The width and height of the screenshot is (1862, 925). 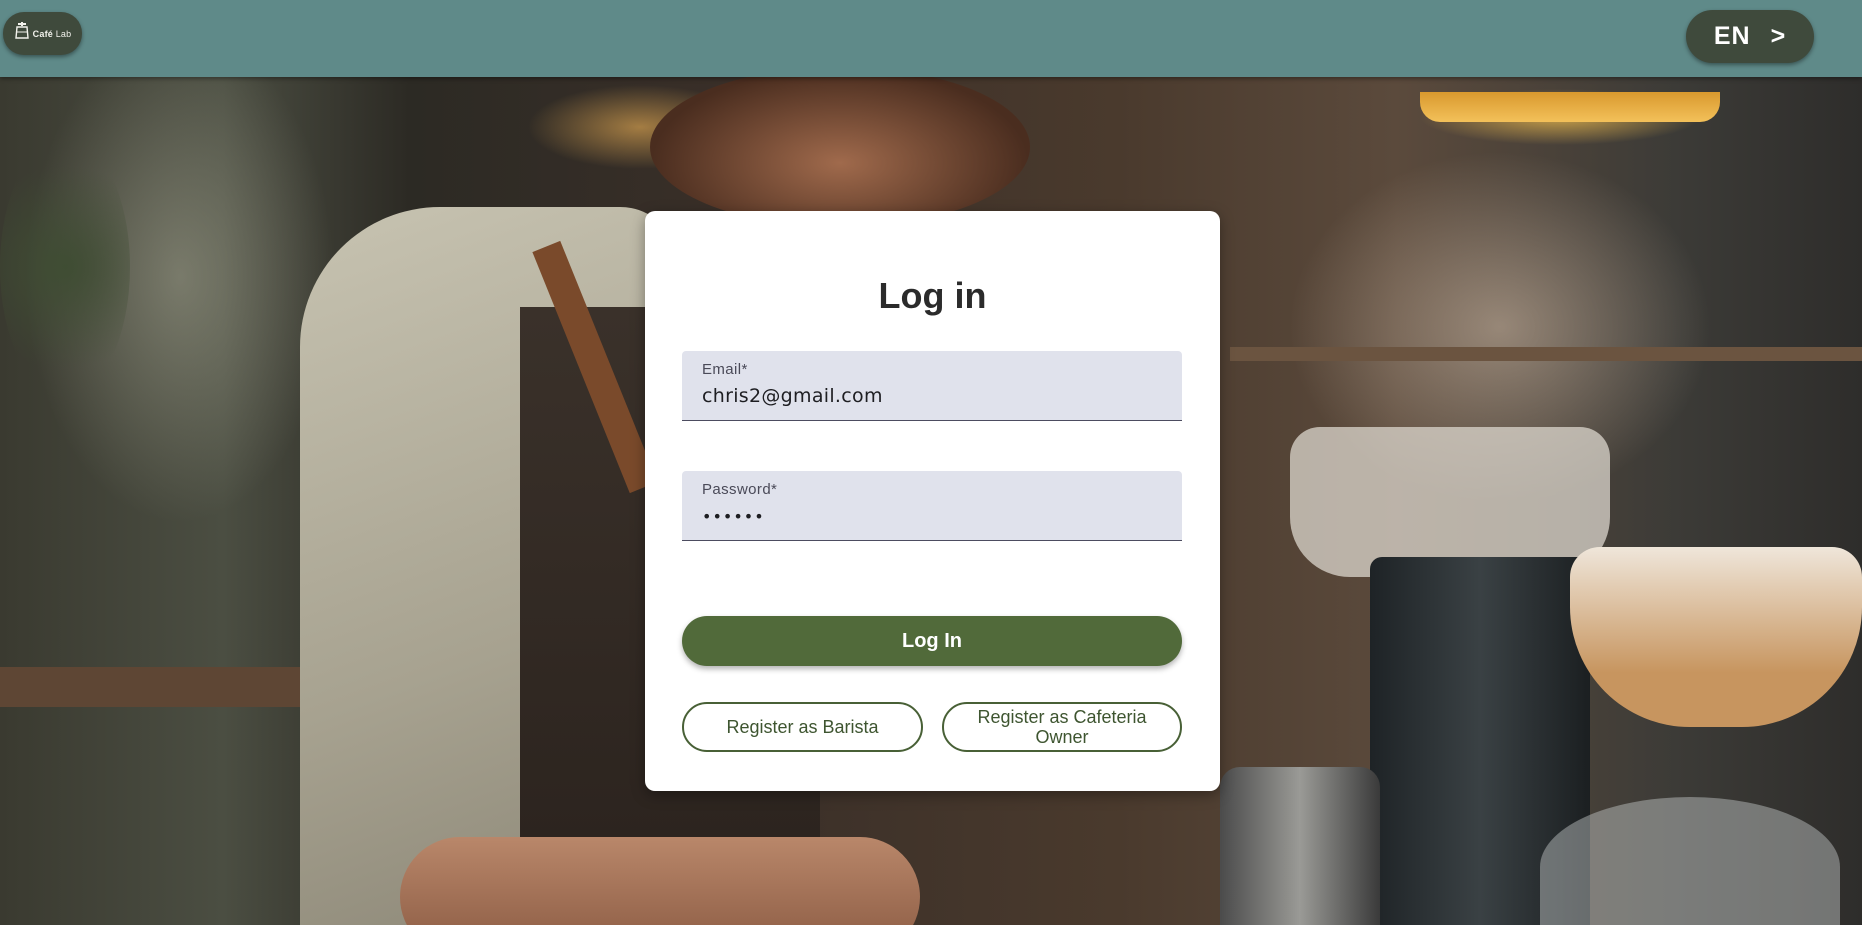 I want to click on top-bar: Café Lab EN >, so click(x=931, y=38).